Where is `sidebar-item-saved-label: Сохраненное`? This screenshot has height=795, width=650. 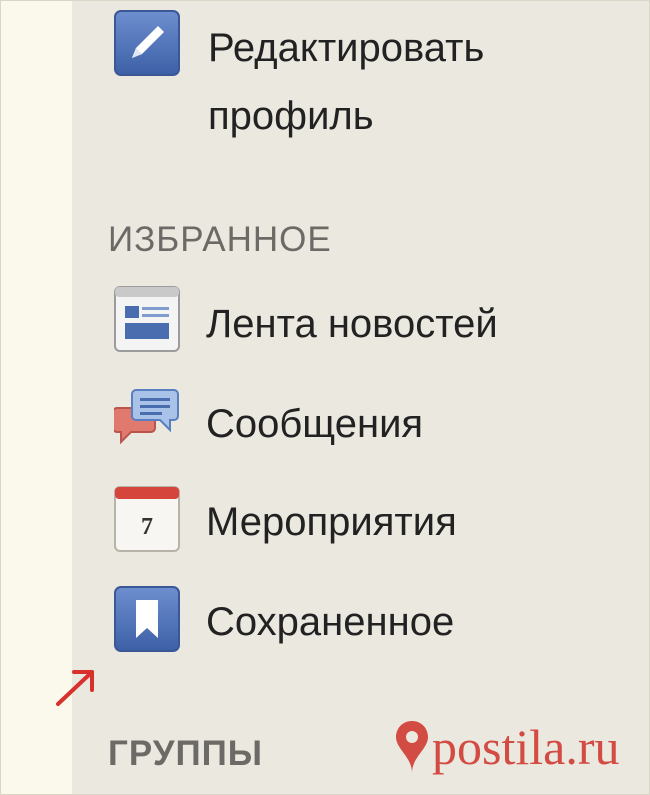
sidebar-item-saved-label: Сохраненное is located at coordinates (330, 622).